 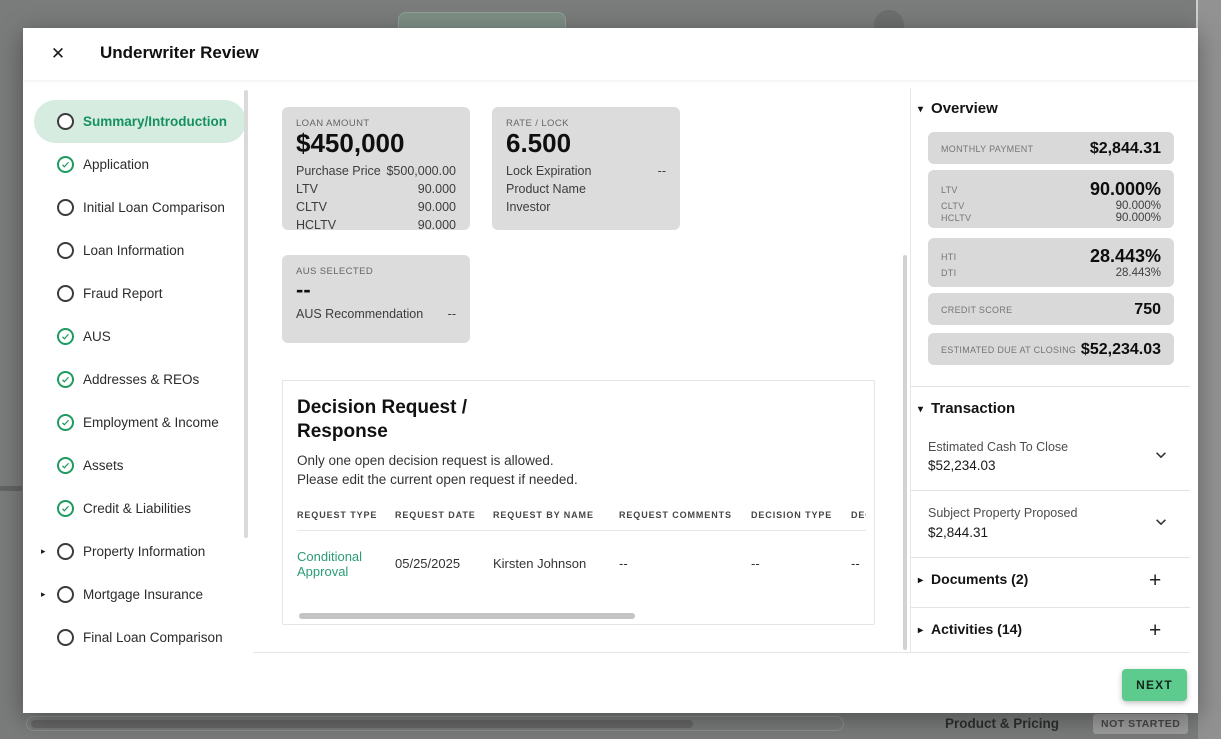 I want to click on product-pricing-label: Product & Pricing, so click(x=1002, y=723).